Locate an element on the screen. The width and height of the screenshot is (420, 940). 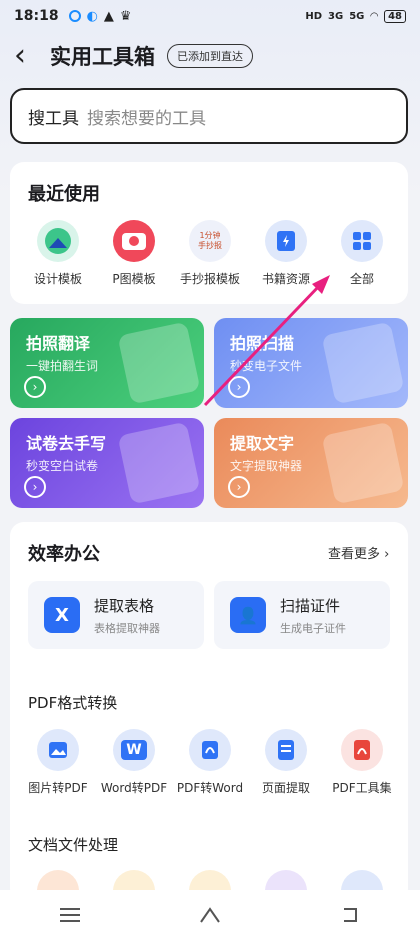
pdf-item-pdf-to-word: PDF转Word is located at coordinates (210, 762).